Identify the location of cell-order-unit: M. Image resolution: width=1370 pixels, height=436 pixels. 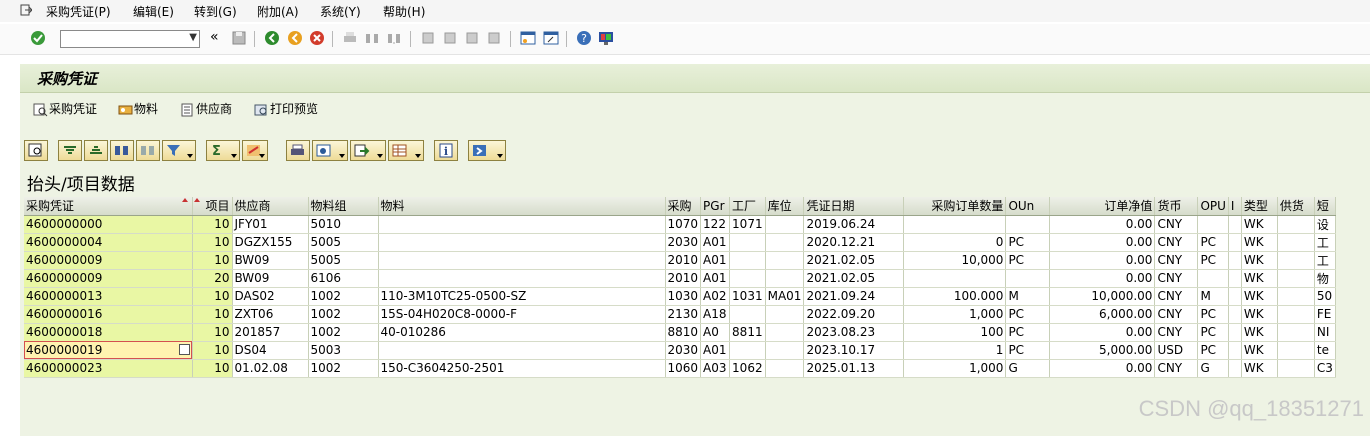
(1028, 296).